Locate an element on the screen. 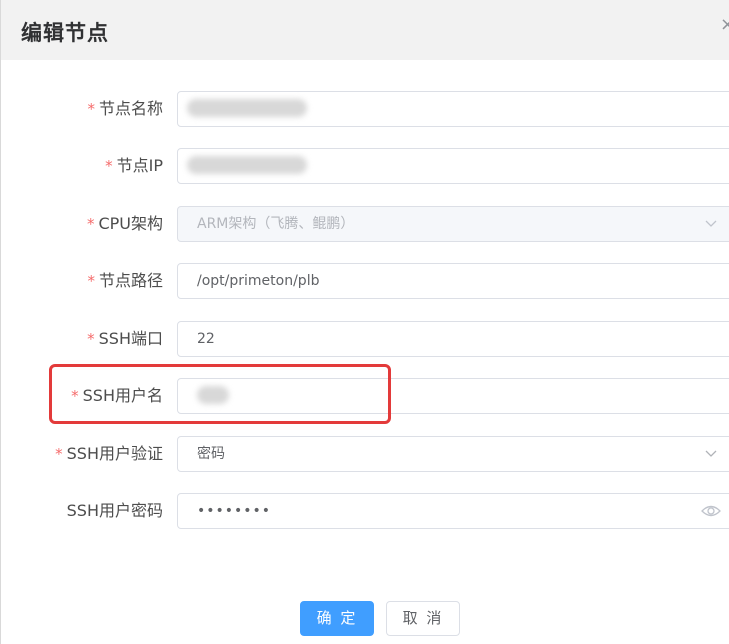  ssh-password-input: •••••••• is located at coordinates (453, 511).